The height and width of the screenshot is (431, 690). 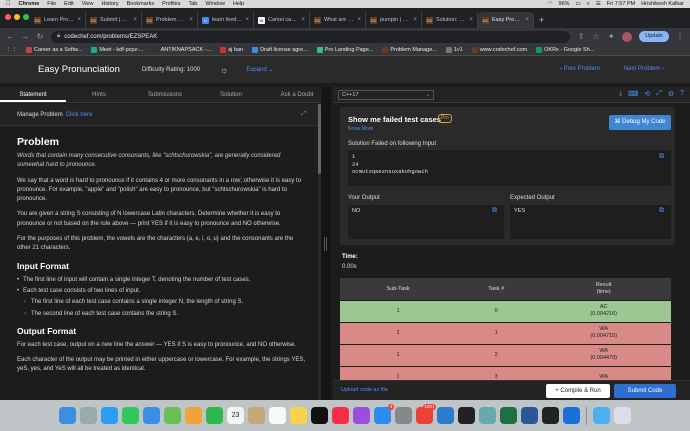 I want to click on compile-run-button: + Compile & Run, so click(x=578, y=391).